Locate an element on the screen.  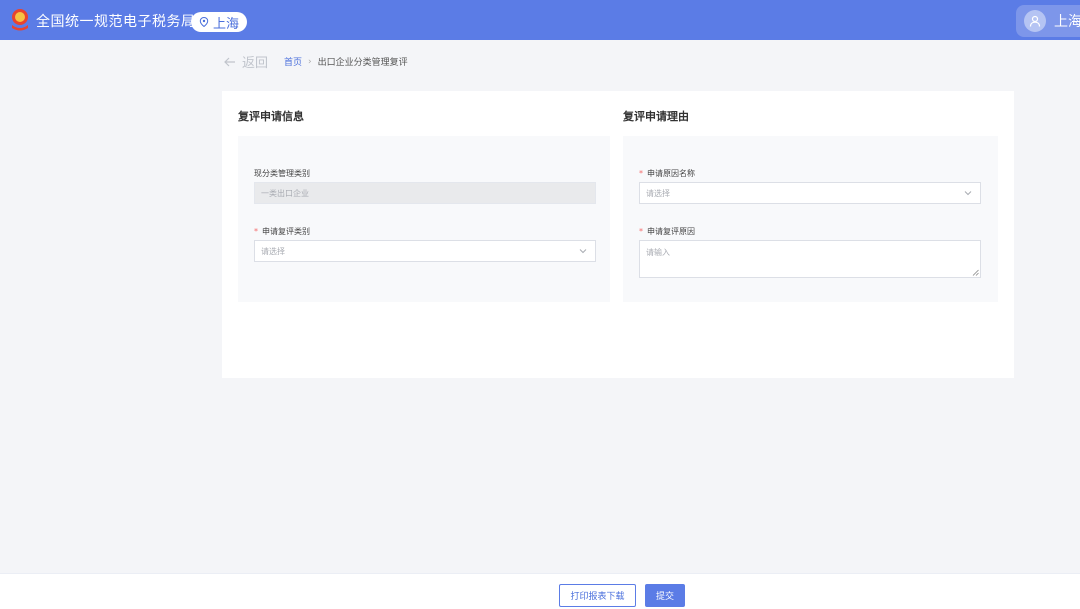
apply-category-select: 请选择 is located at coordinates (425, 251).